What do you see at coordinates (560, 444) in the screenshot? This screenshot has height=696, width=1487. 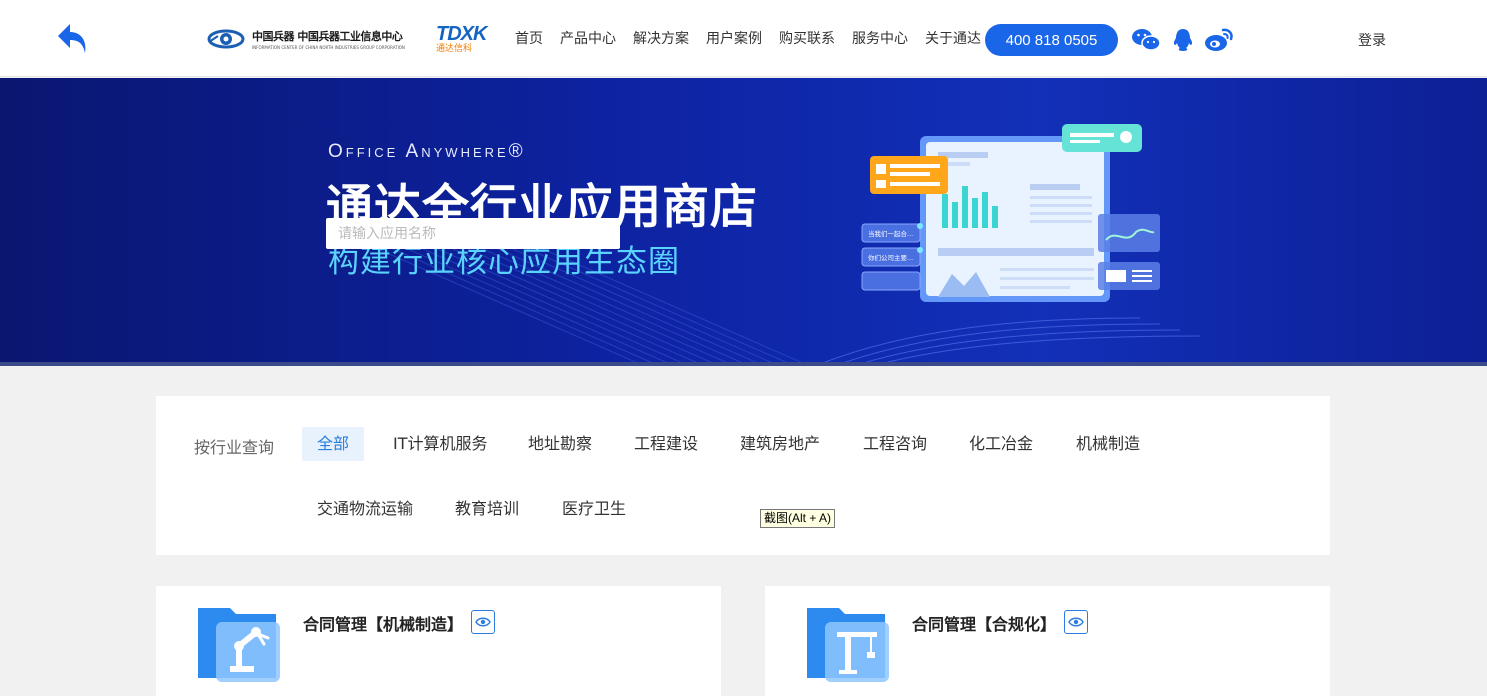 I see `filter-chip-survey: 地址勘察` at bounding box center [560, 444].